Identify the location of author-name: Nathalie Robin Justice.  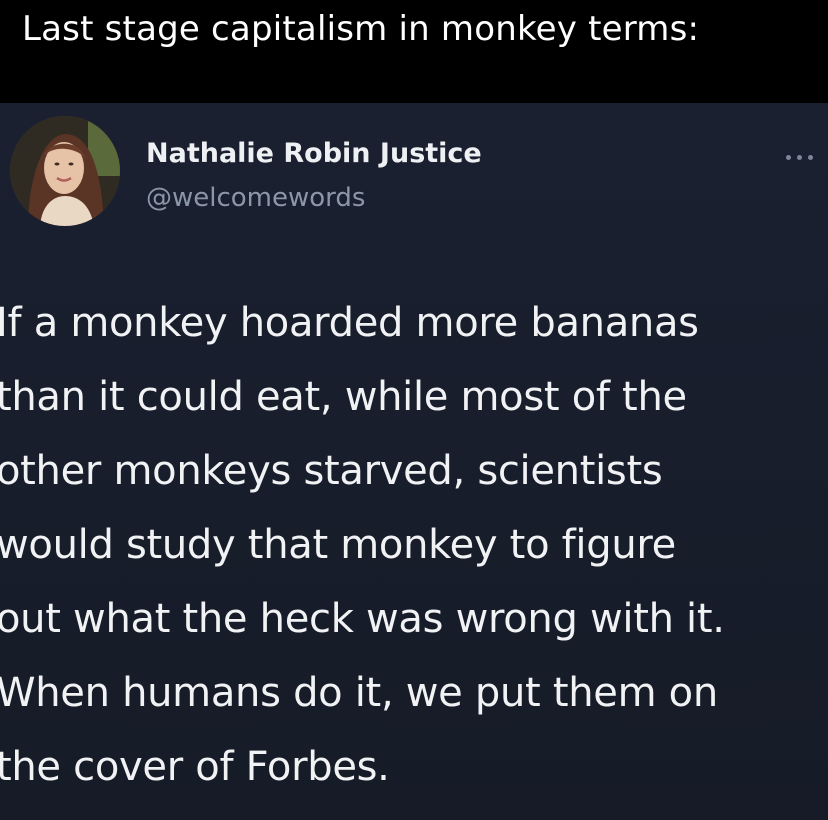
(314, 153).